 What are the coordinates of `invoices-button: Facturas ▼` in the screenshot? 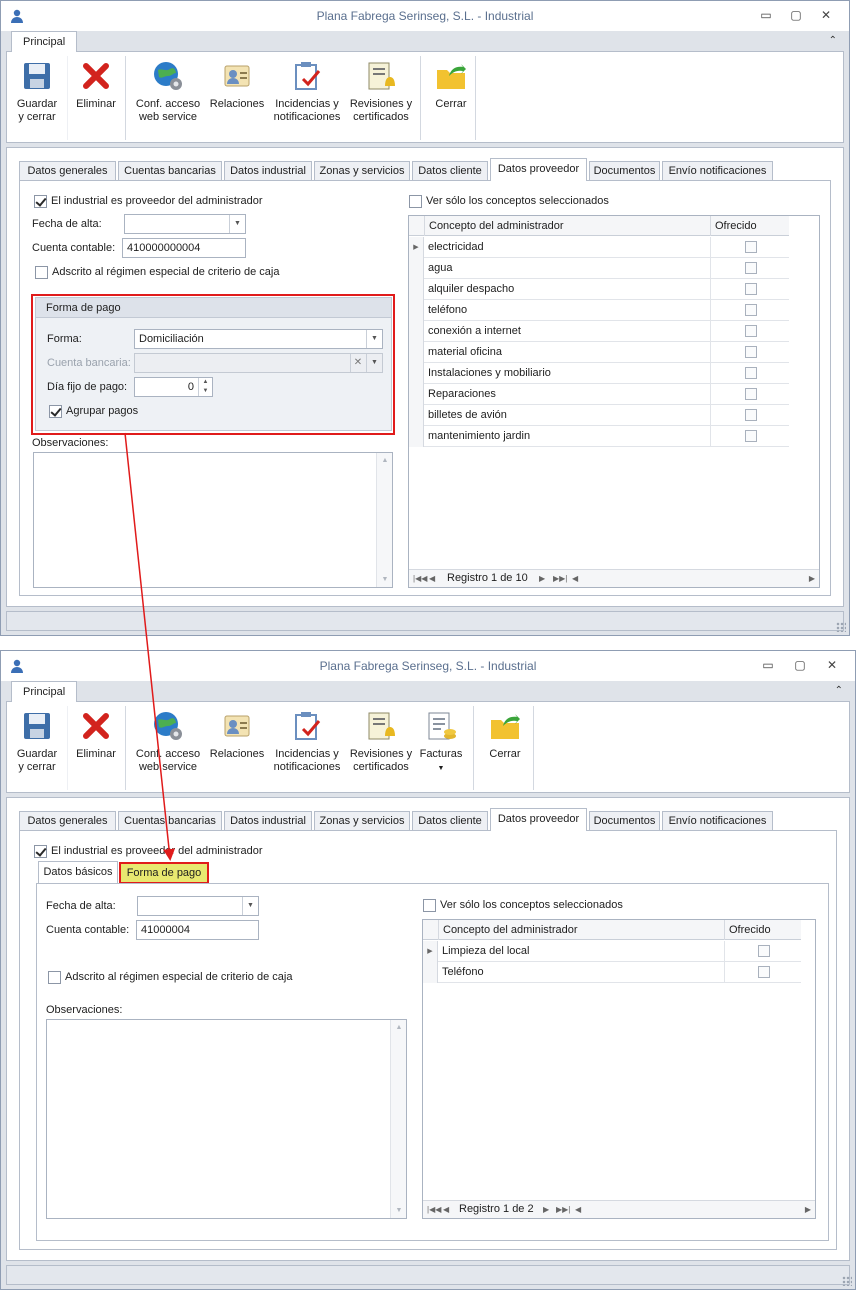 It's located at (441, 742).